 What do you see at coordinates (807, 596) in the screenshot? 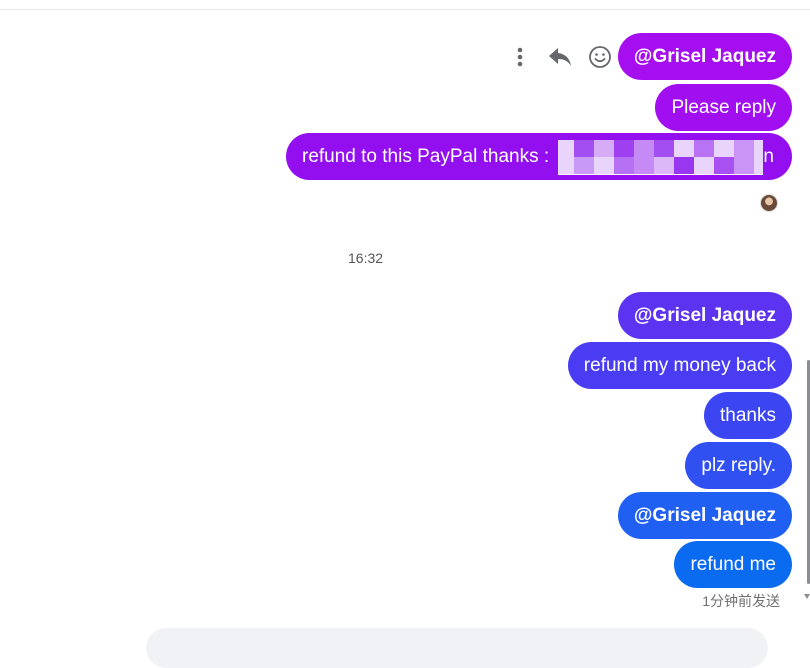
I see `scroll-down-arrow-icon` at bounding box center [807, 596].